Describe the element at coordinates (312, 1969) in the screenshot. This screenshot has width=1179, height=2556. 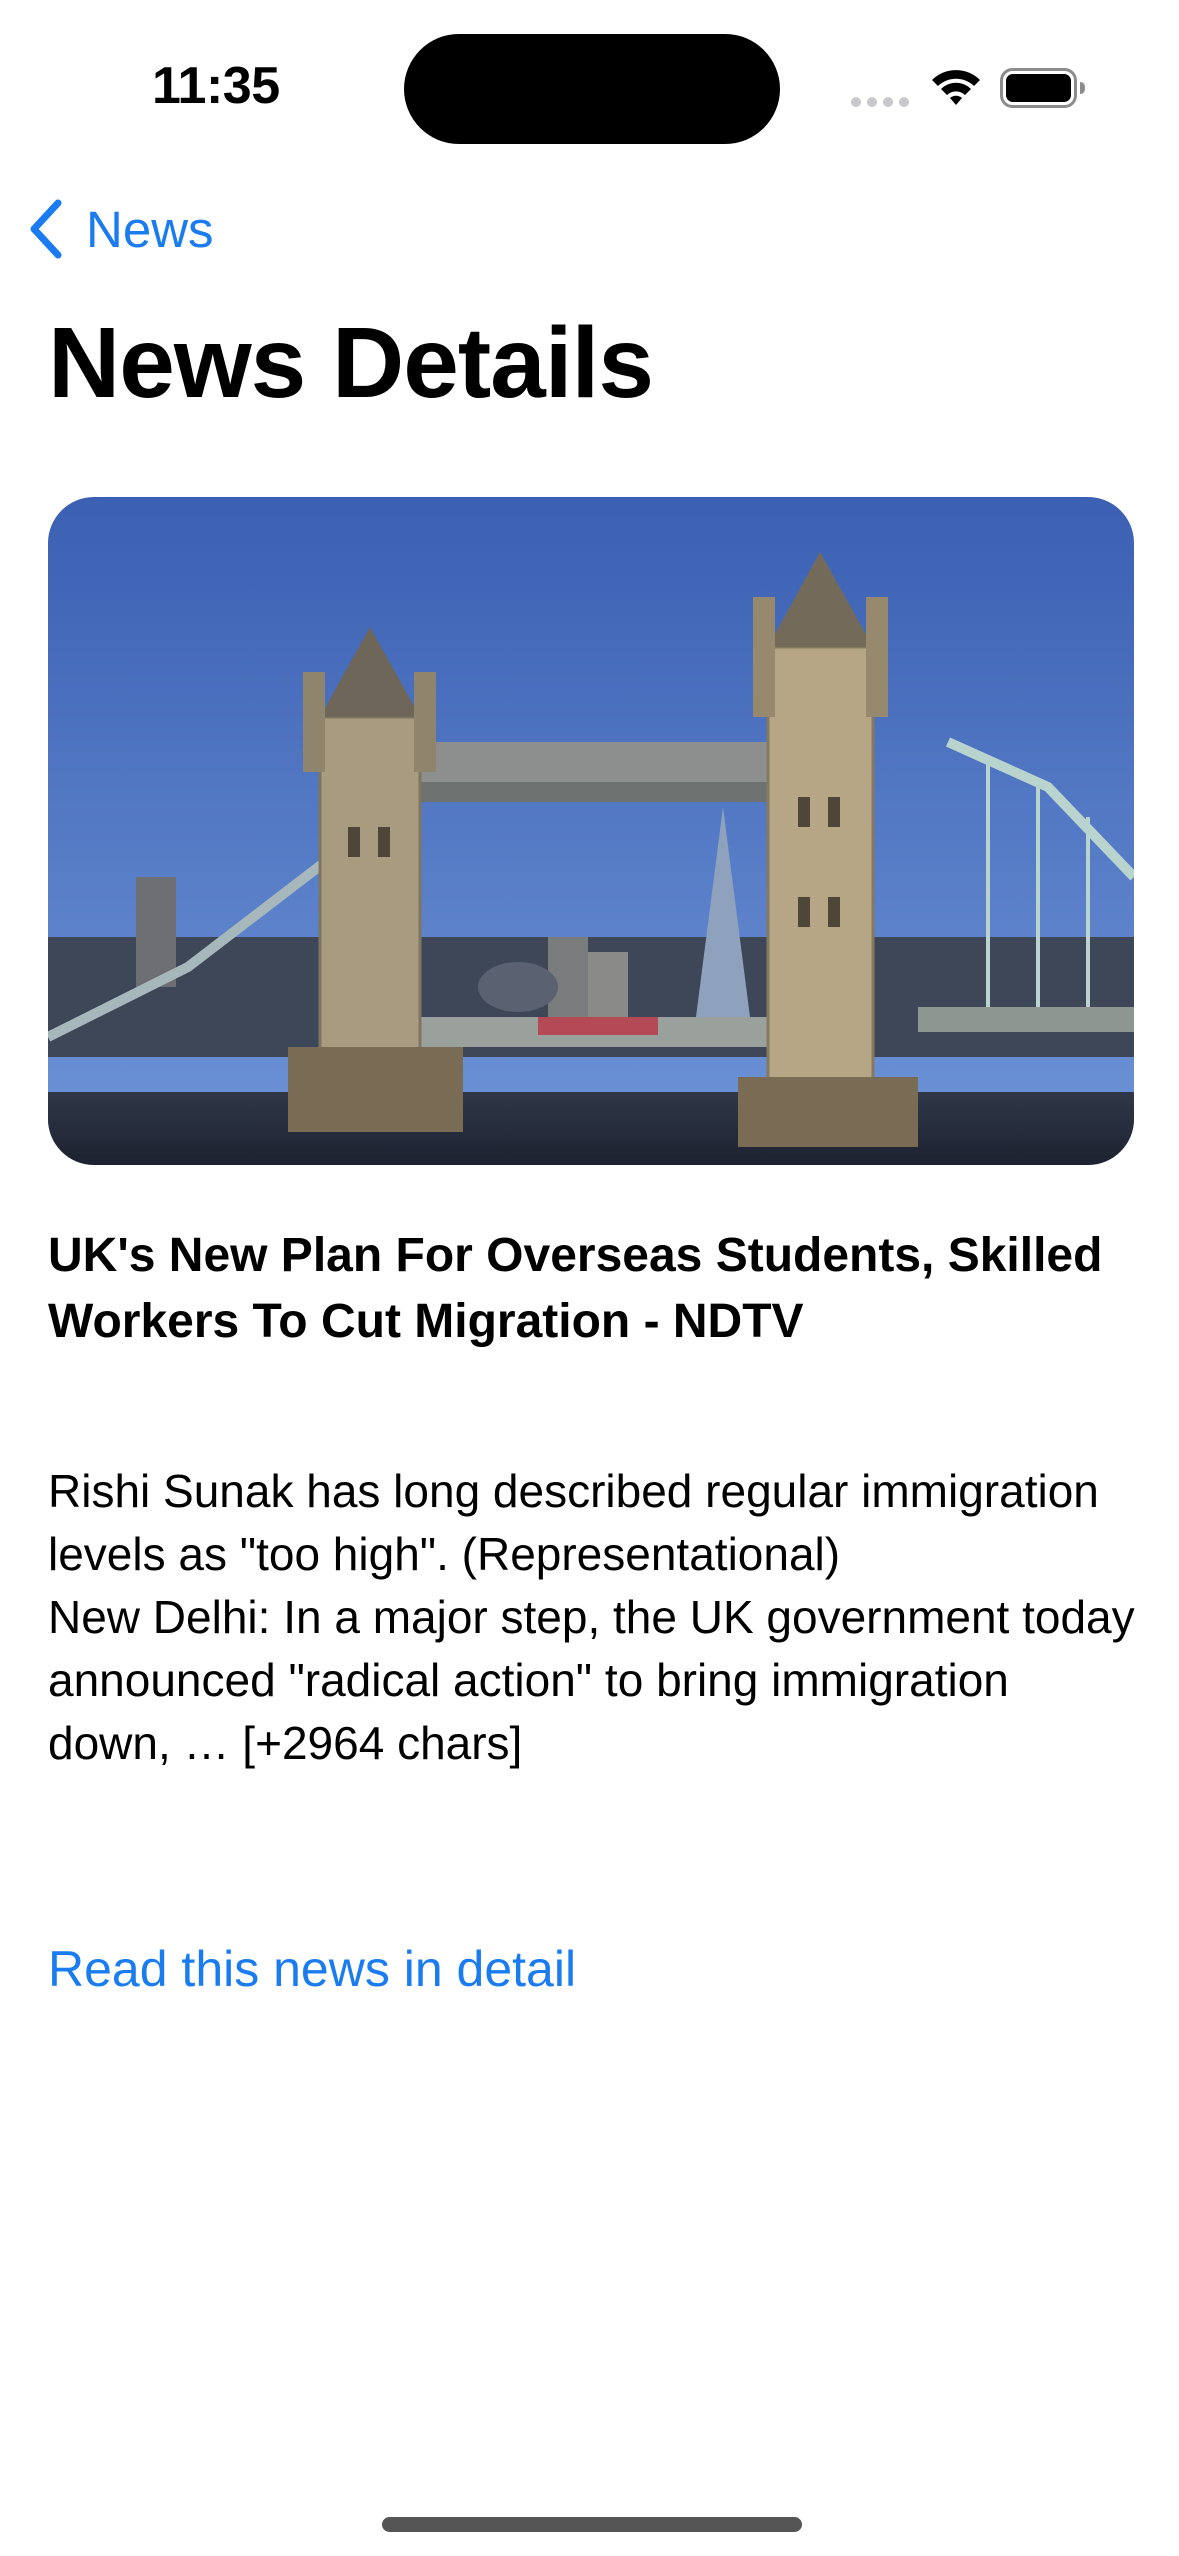
I see `read-more-link: Read this news in detail` at that location.